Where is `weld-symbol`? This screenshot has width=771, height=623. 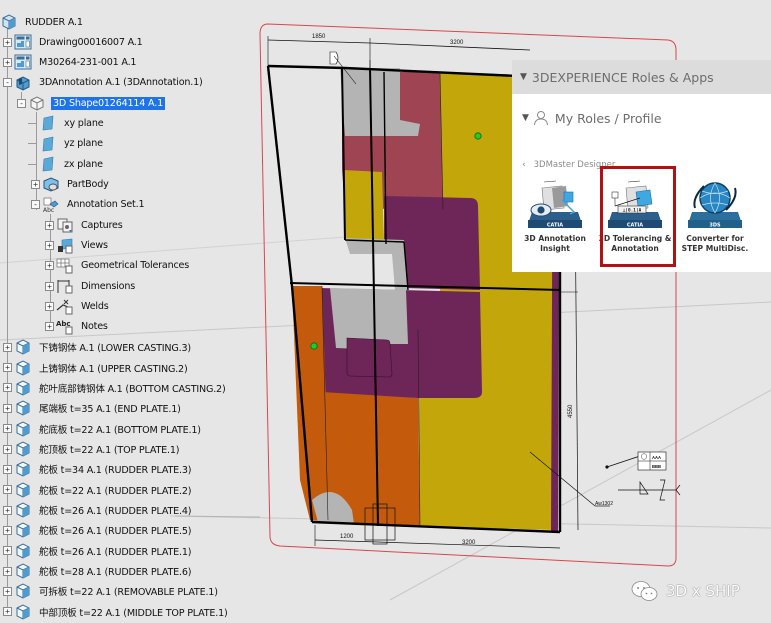
weld-symbol is located at coordinates (649, 490).